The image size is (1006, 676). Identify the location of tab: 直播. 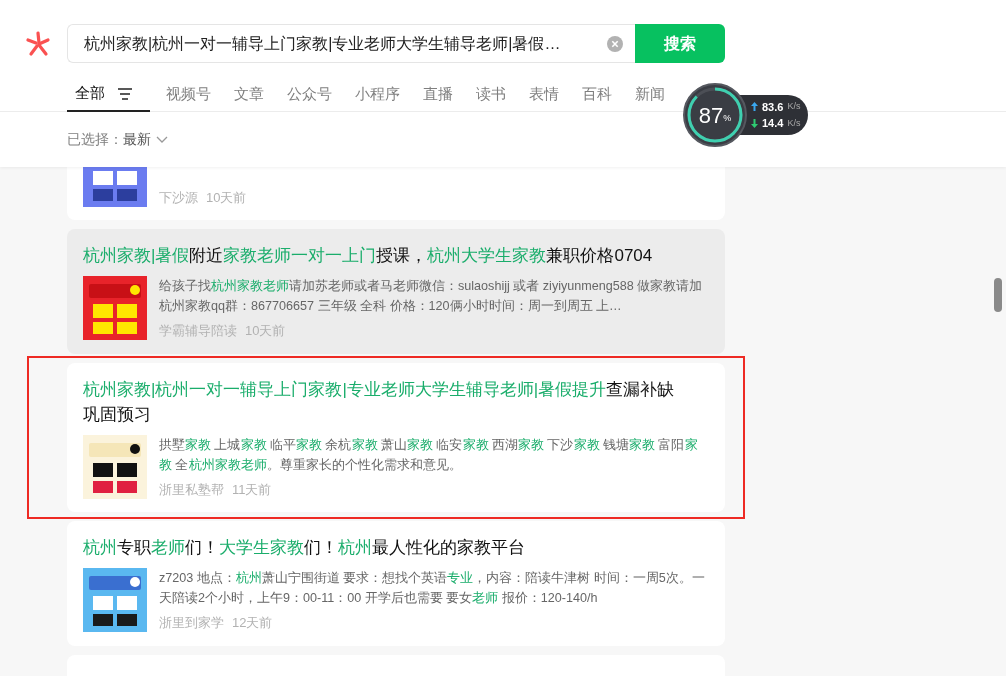
(438, 94).